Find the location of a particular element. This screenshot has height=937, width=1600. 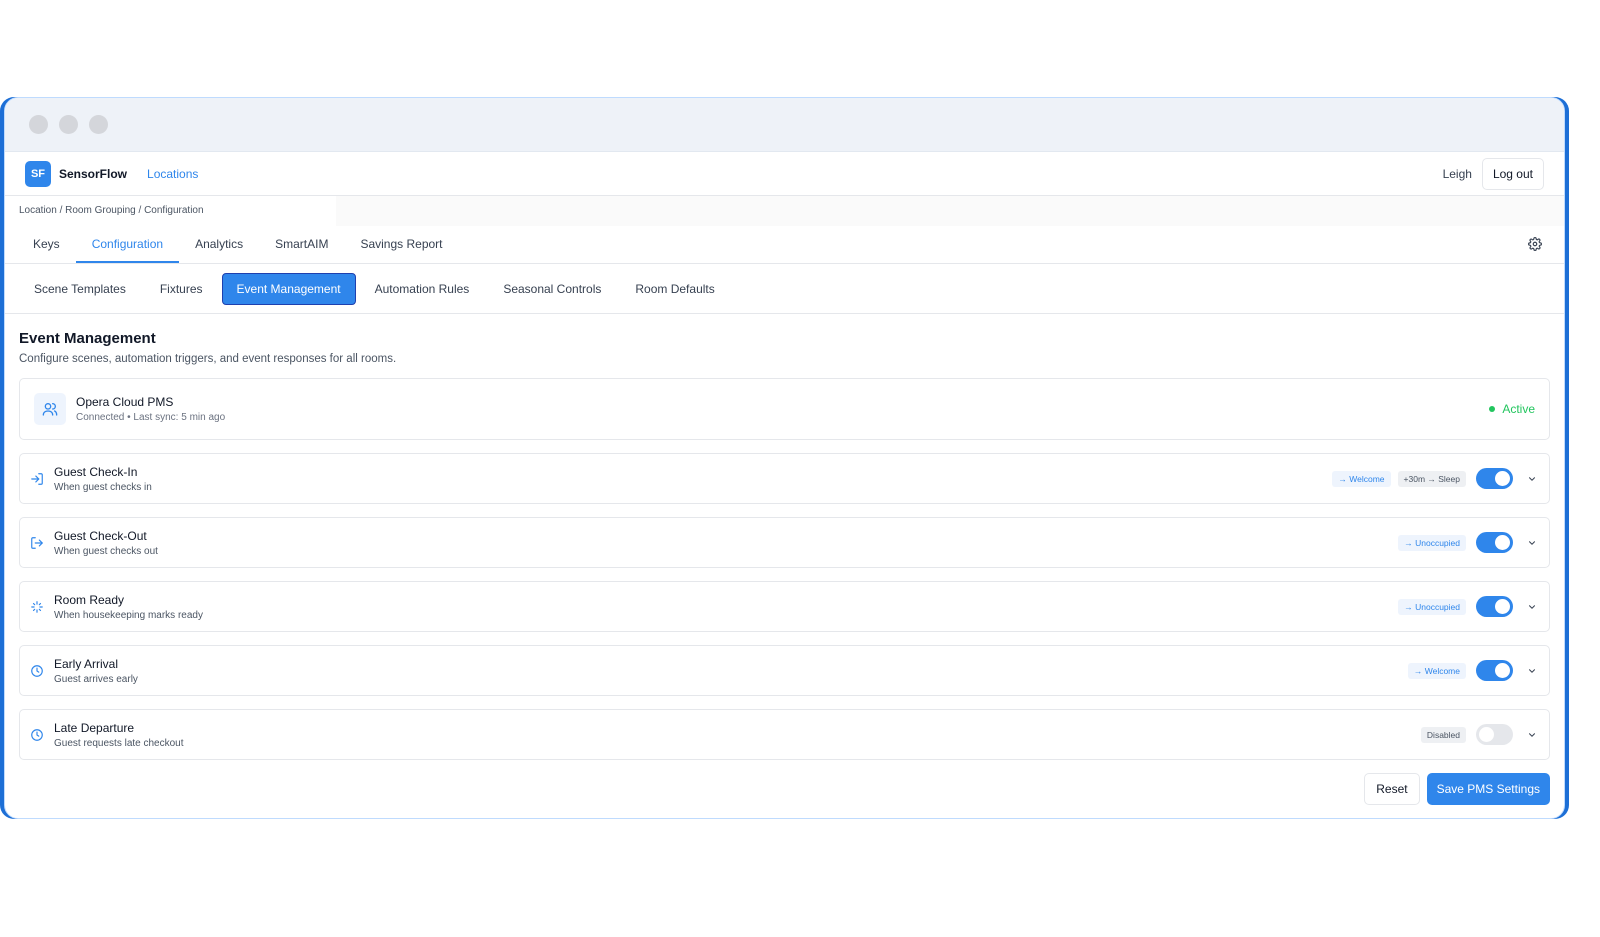

nav-locations-link: Locations is located at coordinates (172, 174).